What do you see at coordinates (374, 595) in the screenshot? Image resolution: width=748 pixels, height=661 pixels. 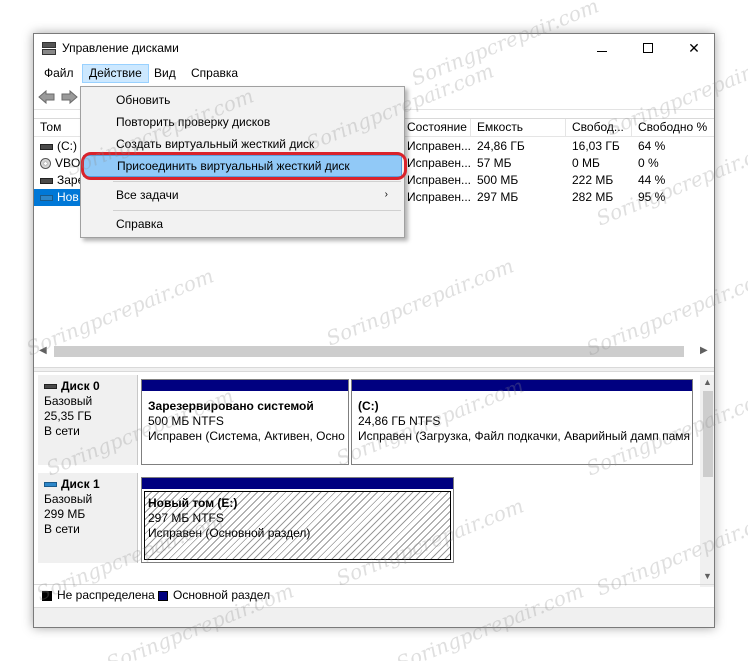 I see `legend: Не распределена Основной раздел` at bounding box center [374, 595].